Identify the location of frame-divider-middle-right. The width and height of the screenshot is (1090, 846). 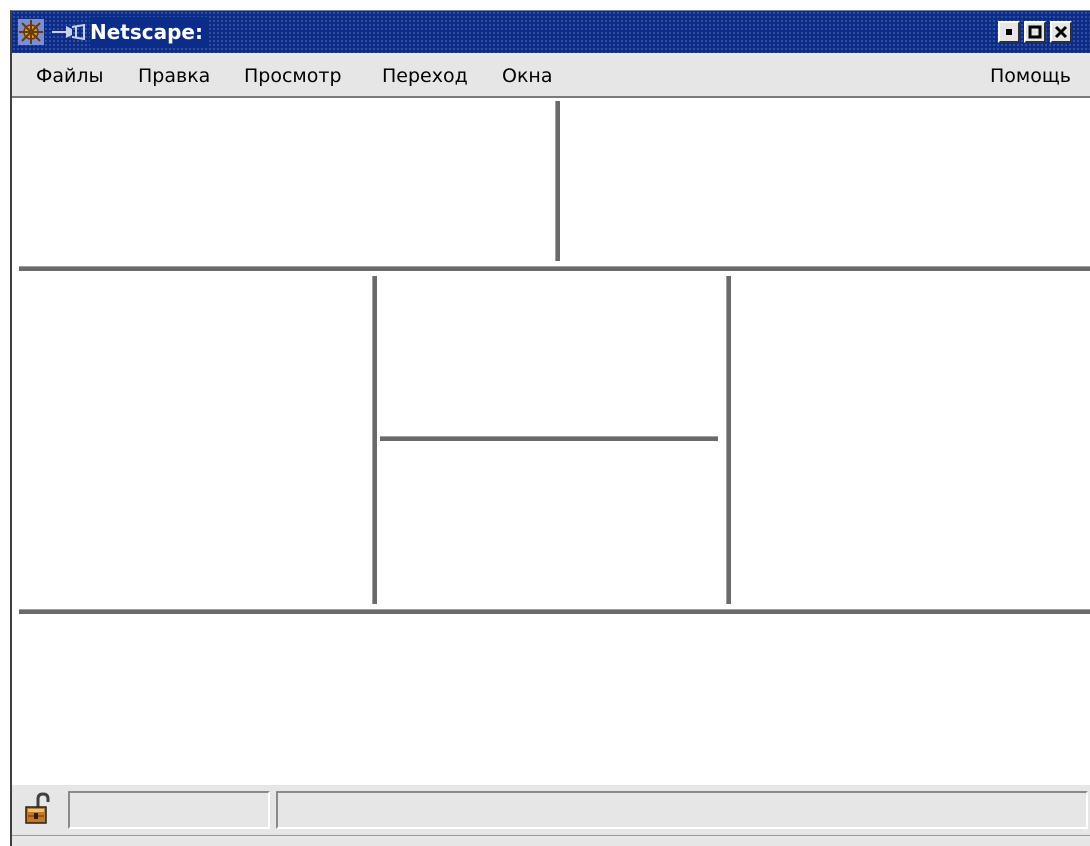
(728, 440).